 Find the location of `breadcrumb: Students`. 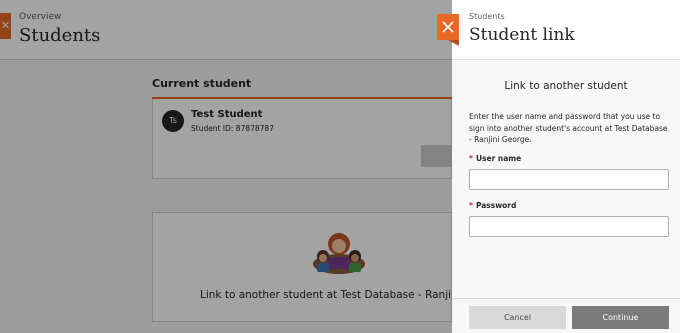

breadcrumb: Students is located at coordinates (487, 16).